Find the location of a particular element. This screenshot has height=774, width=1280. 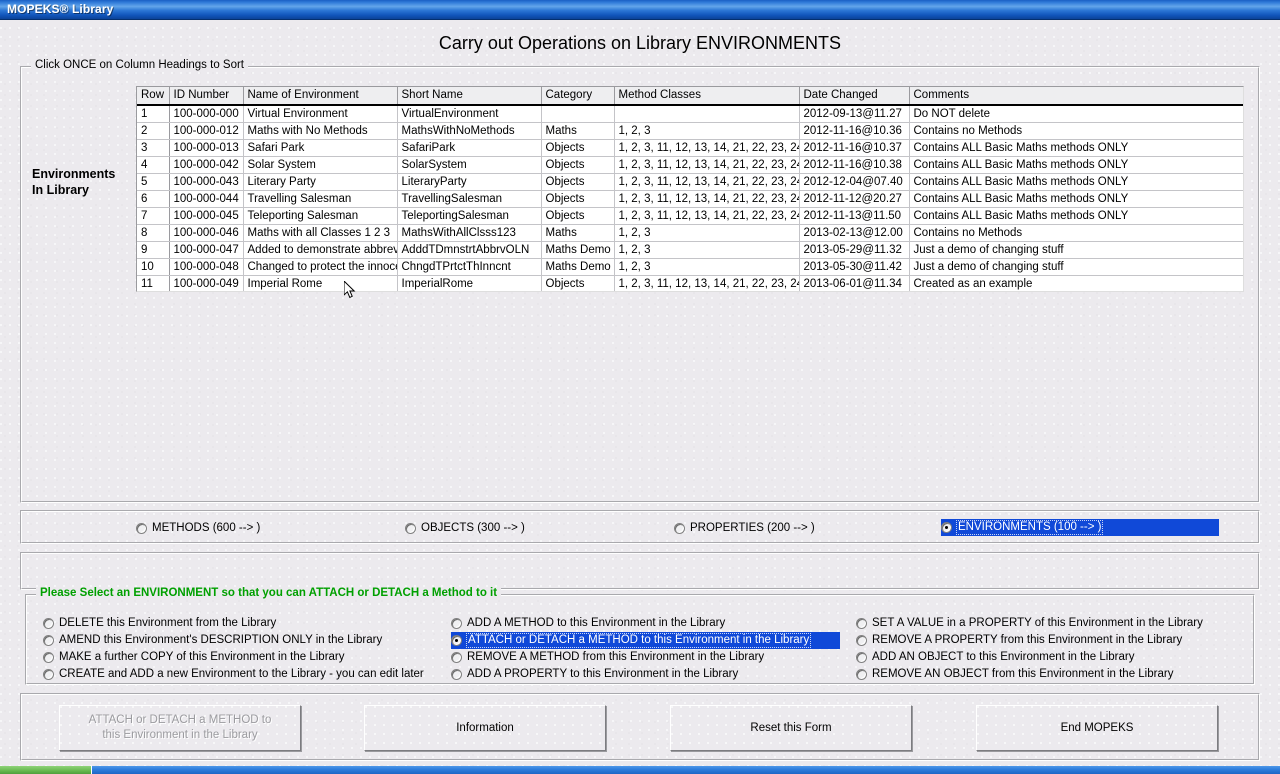

reset-form-button: Reset this Form is located at coordinates (791, 728).